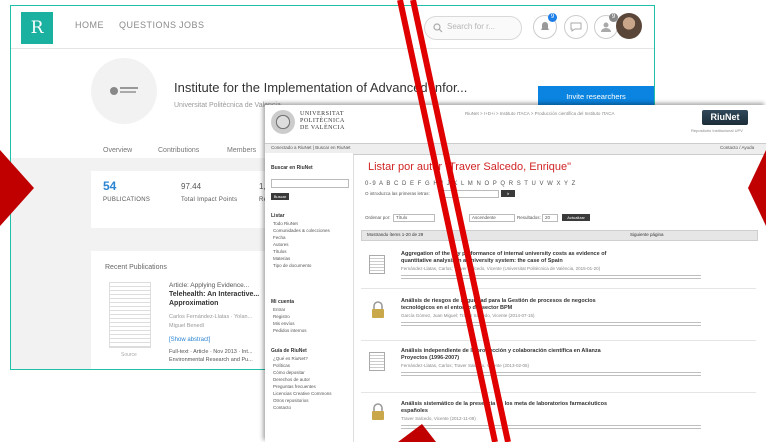 This screenshot has height=442, width=766. Describe the element at coordinates (454, 221) in the screenshot. I see `red-diagonal-lines` at that location.